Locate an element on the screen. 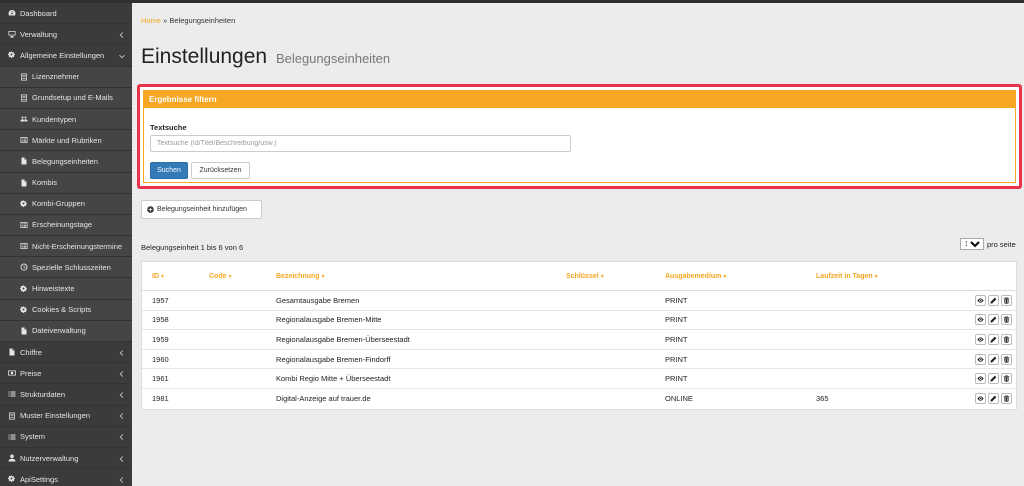  result-count: Belegungseinheit 1 bis 6 von 6 is located at coordinates (192, 247).